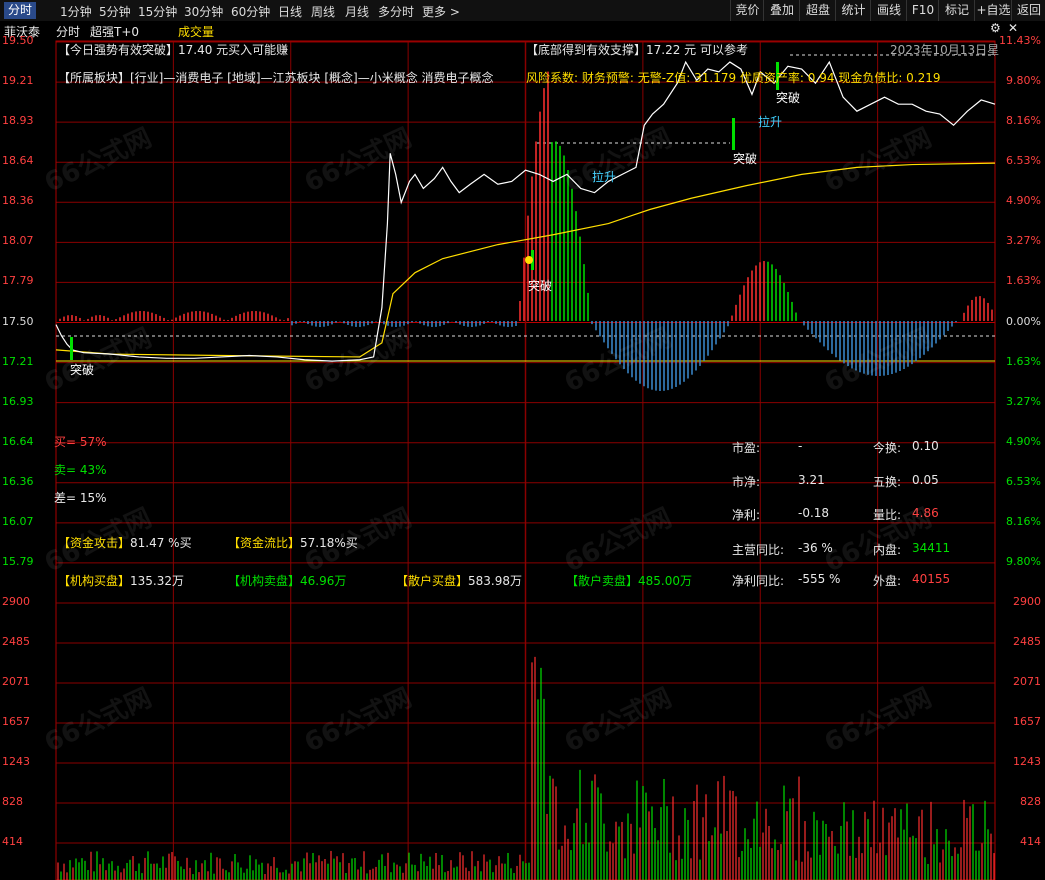 This screenshot has width=1045, height=880. Describe the element at coordinates (746, 482) in the screenshot. I see `fundamental-cell: 市净:` at that location.